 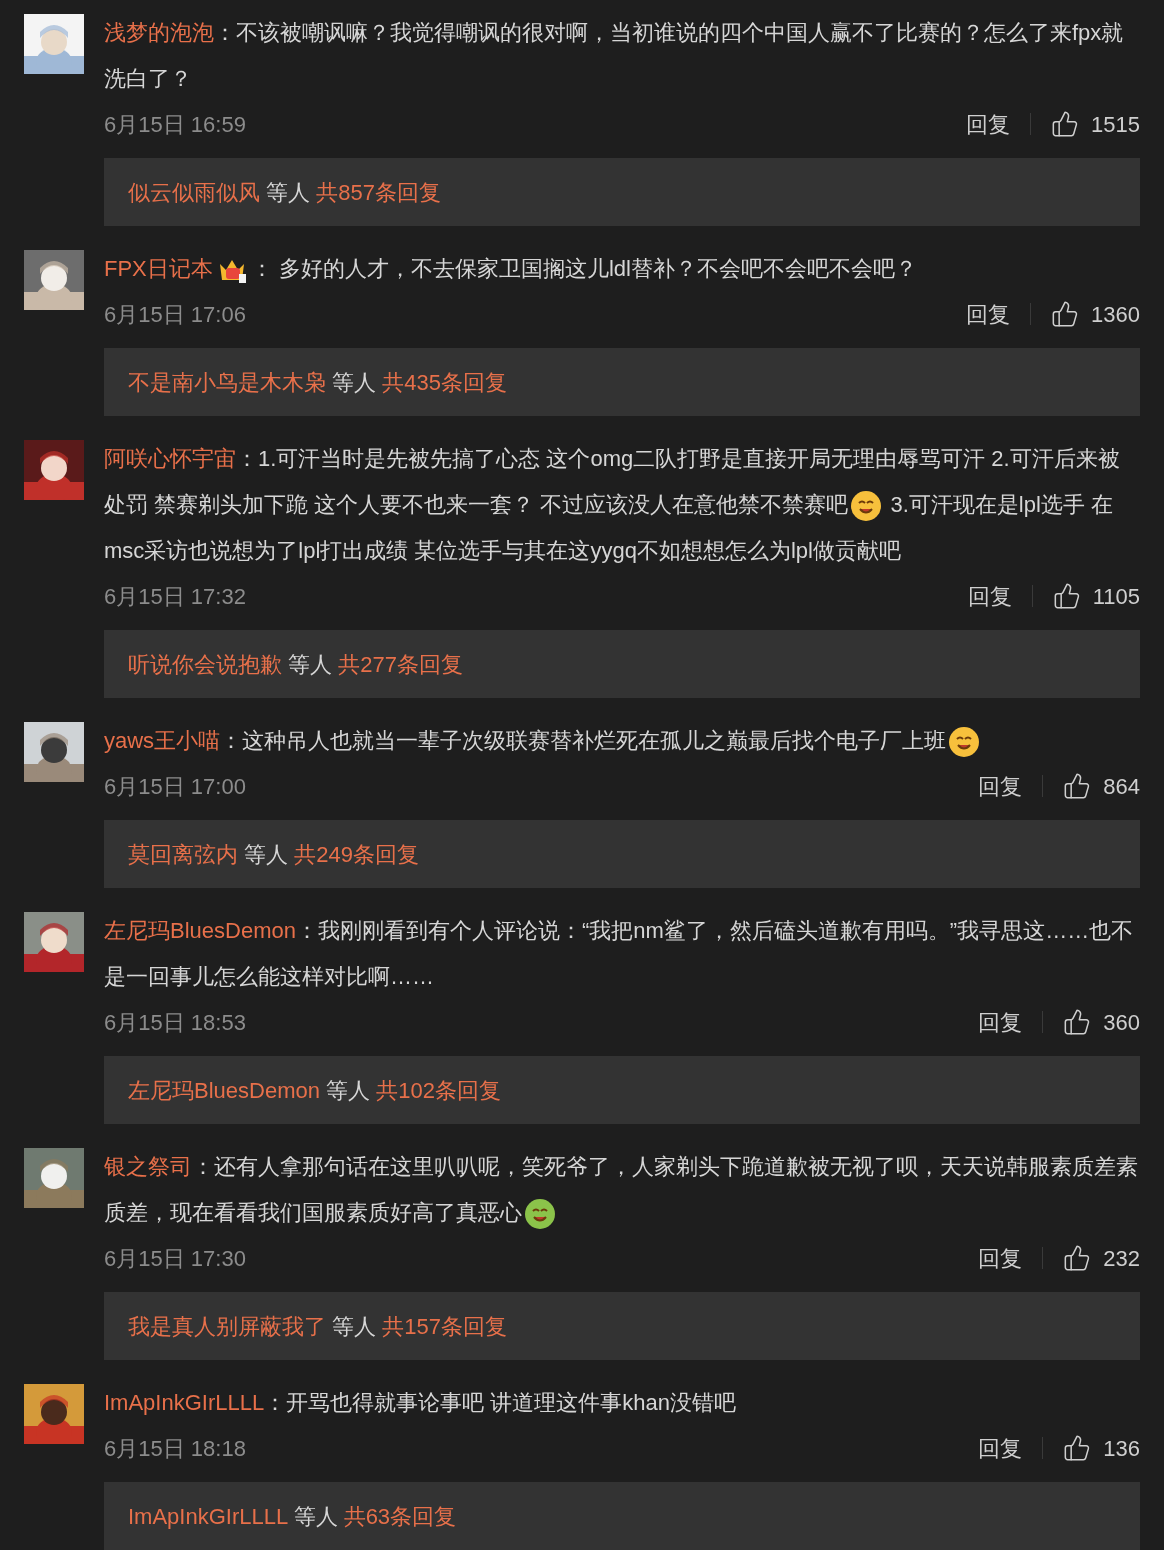 I want to click on username-link: 银之祭司, so click(x=148, y=1166).